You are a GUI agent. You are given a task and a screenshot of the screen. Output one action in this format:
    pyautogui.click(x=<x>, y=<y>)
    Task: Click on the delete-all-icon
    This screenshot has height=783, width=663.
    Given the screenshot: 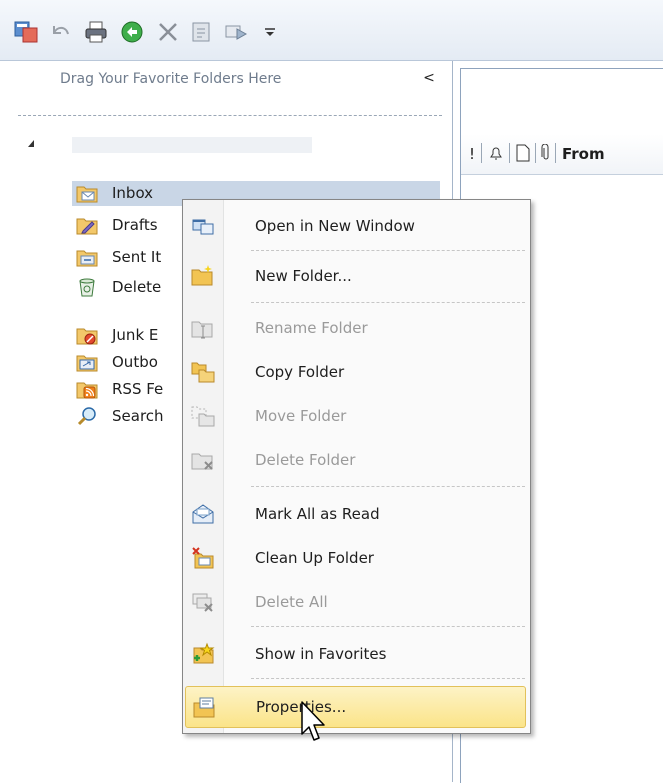 What is the action you would take?
    pyautogui.click(x=202, y=602)
    